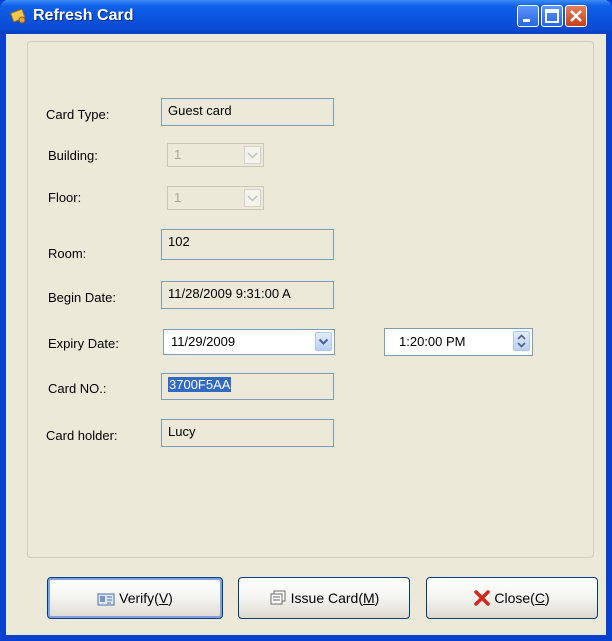 The image size is (612, 641). What do you see at coordinates (215, 155) in the screenshot?
I see `building-combobox: 1` at bounding box center [215, 155].